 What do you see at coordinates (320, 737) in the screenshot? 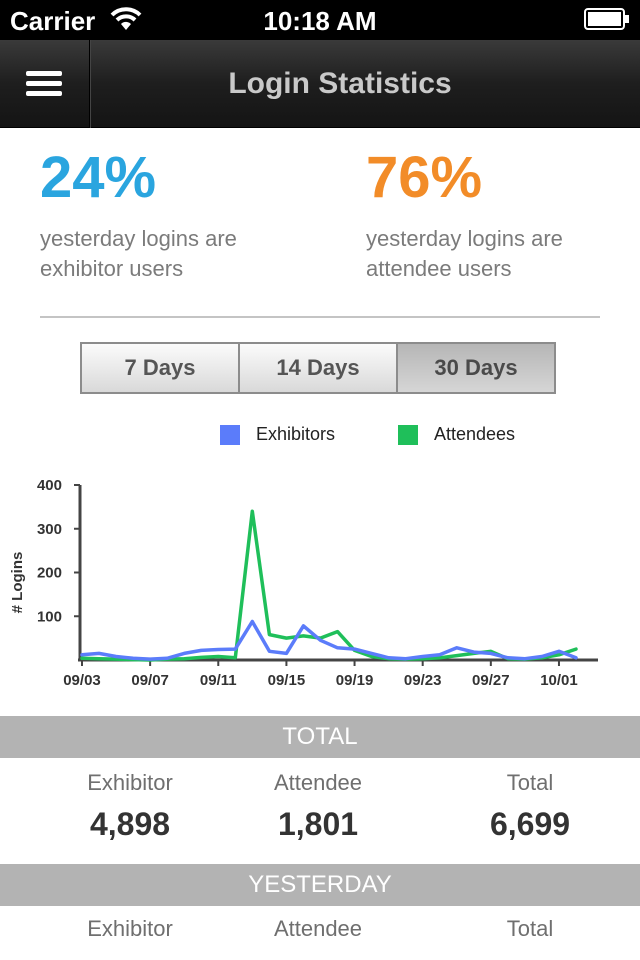
I see `total-section-header: TOTAL` at bounding box center [320, 737].